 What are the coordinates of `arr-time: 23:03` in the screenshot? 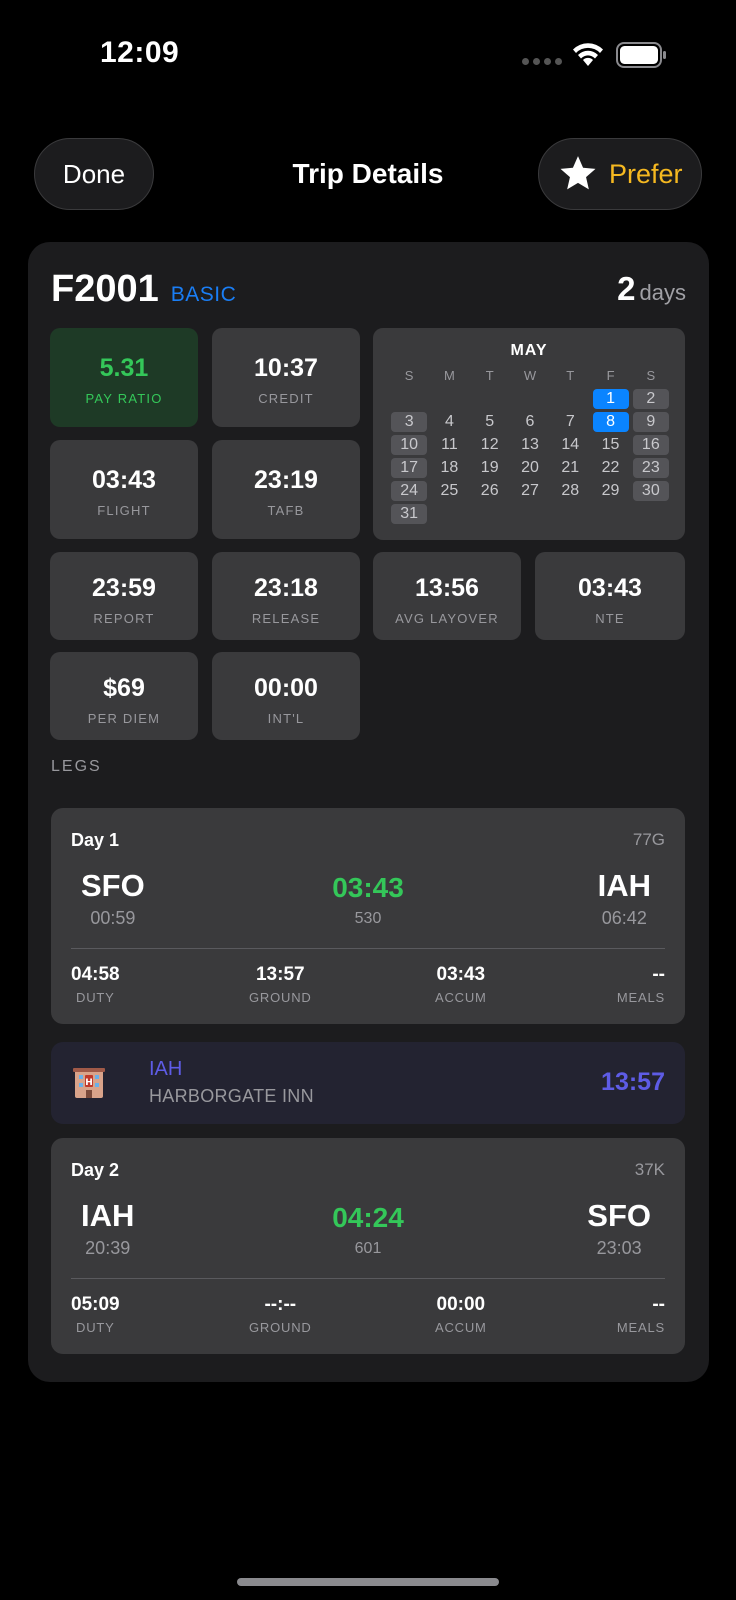 It's located at (619, 1248).